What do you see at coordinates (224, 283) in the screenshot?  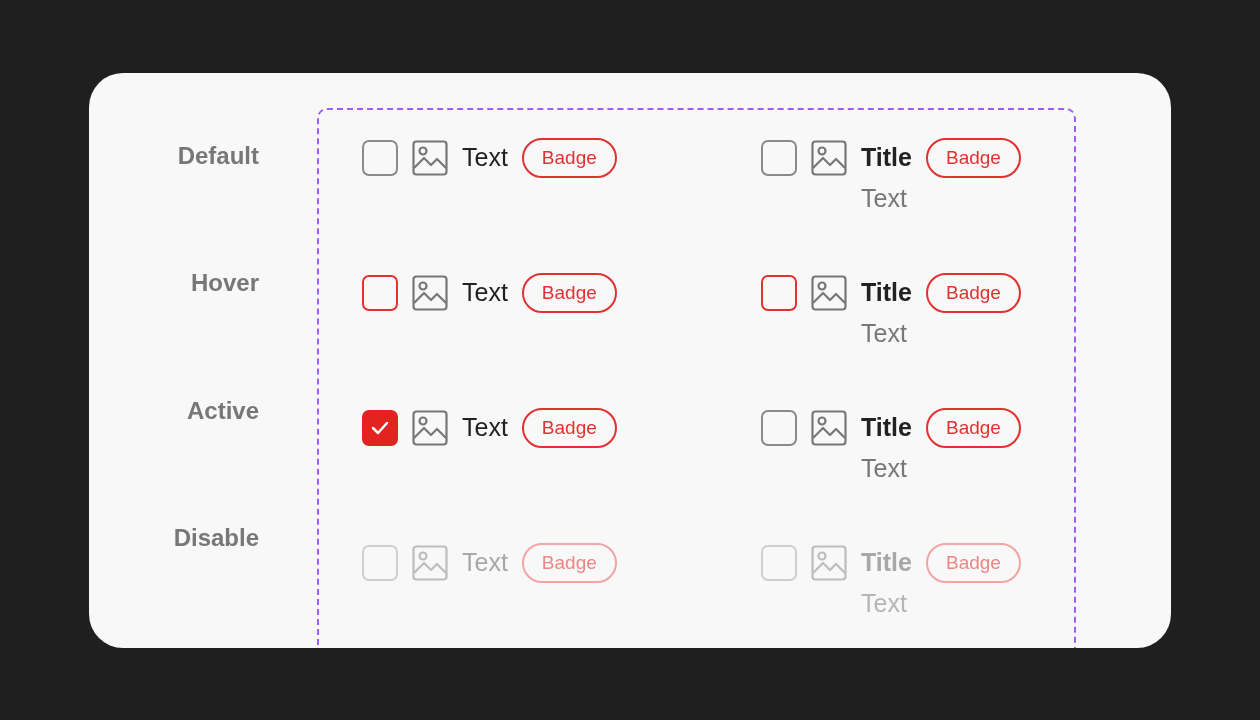 I see `state-label: Hover` at bounding box center [224, 283].